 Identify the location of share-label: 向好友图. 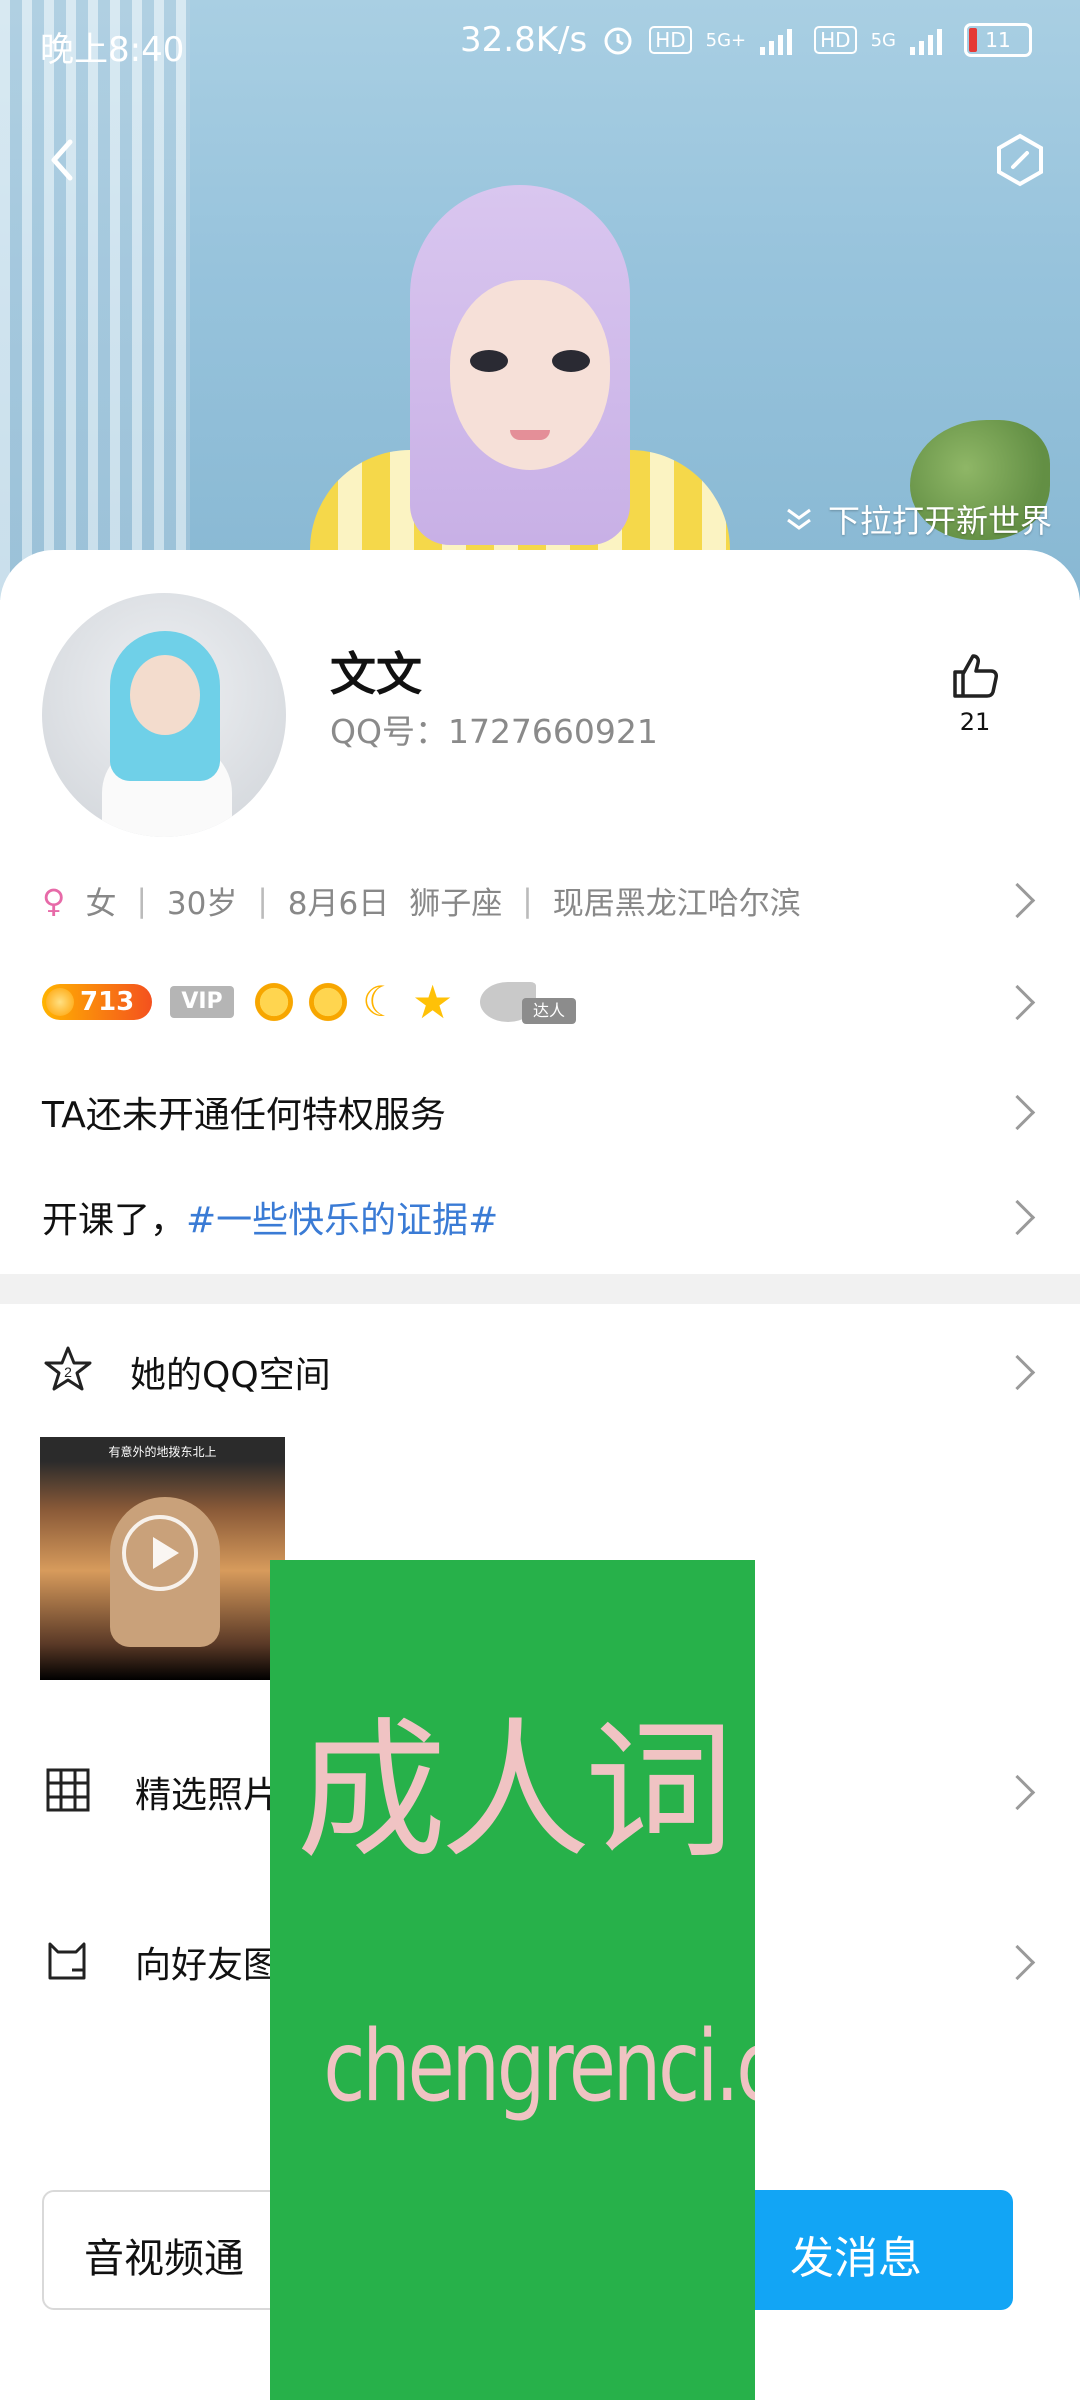
(207, 1965).